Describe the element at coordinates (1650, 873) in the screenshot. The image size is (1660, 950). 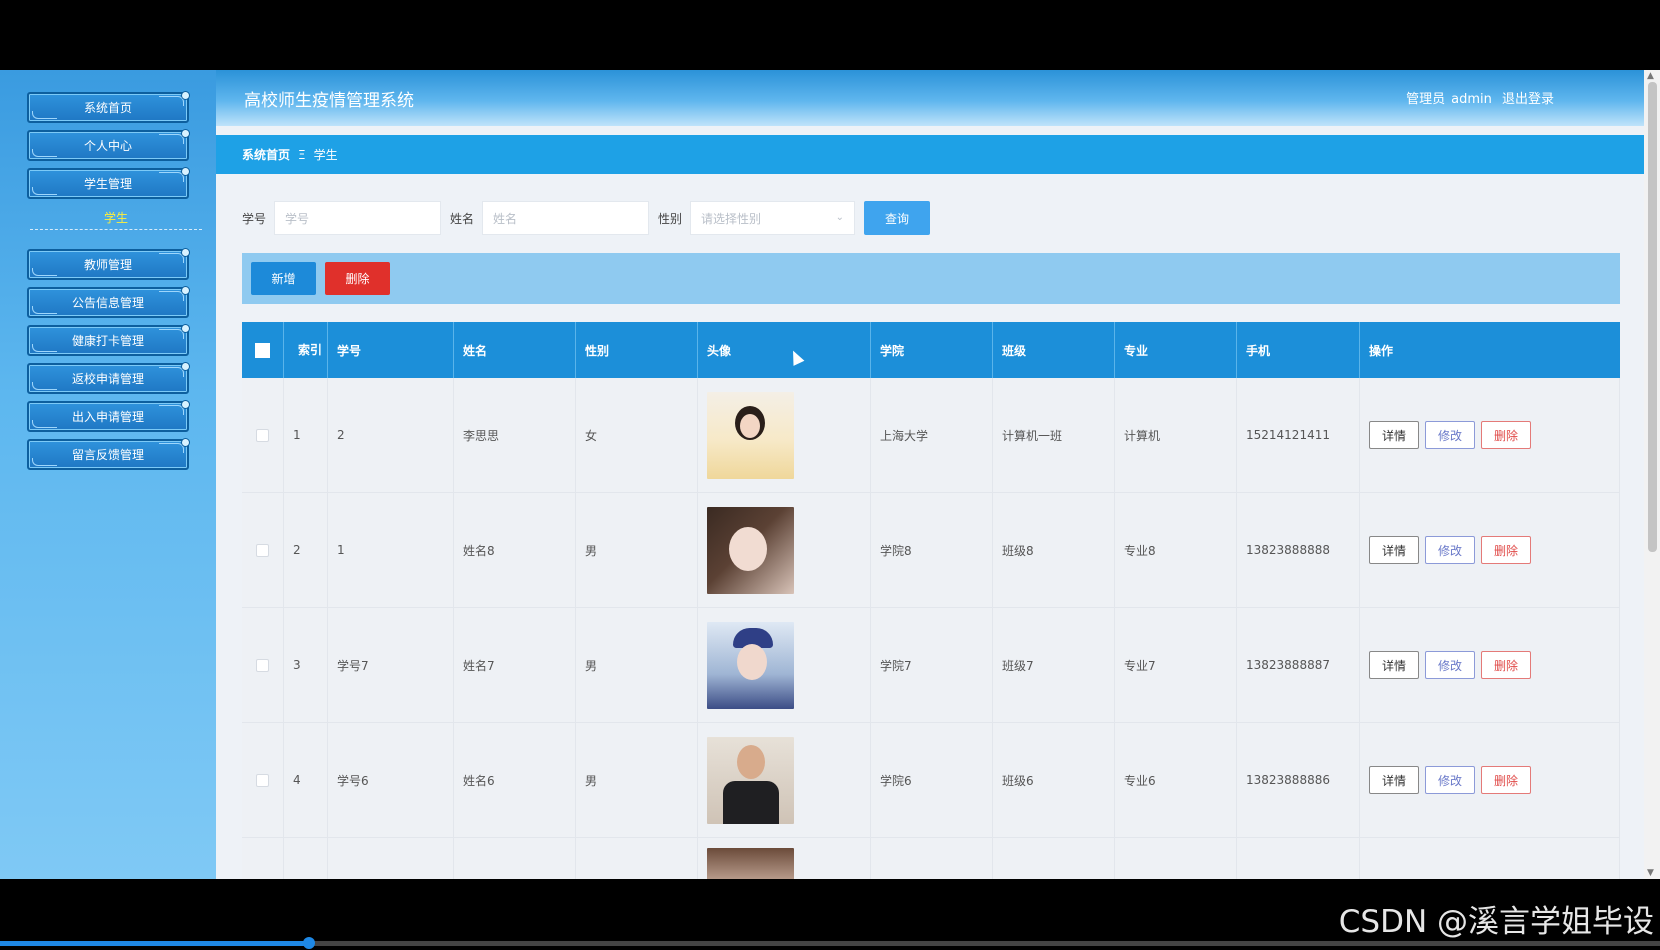
I see `scroll-down-icon: ▼` at that location.